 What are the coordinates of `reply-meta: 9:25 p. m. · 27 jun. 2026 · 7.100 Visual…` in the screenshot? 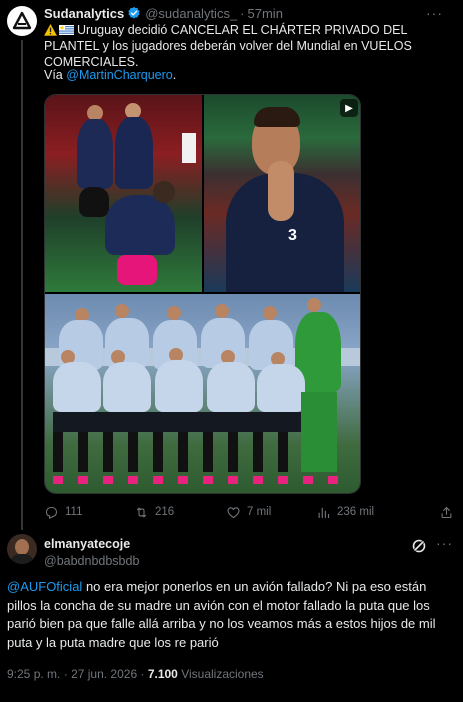 It's located at (135, 674).